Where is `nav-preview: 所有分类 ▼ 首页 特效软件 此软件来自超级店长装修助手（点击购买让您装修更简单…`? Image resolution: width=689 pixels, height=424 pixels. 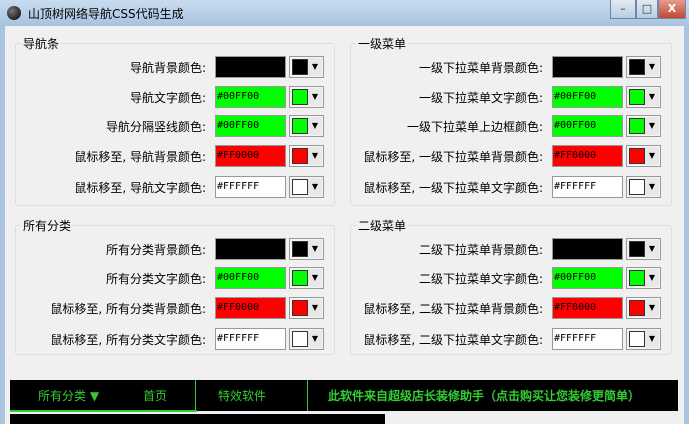 nav-preview: 所有分类 ▼ 首页 特效软件 此软件来自超级店长装修助手（点击购买让您装修更简单… is located at coordinates (344, 396).